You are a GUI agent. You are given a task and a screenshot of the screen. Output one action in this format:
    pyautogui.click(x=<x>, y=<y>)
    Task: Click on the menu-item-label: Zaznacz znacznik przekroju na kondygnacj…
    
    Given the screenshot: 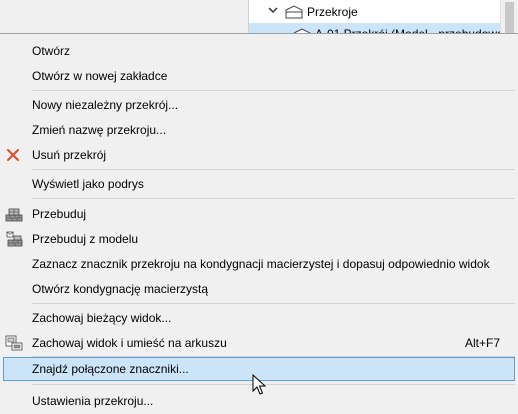 What is the action you would take?
    pyautogui.click(x=261, y=264)
    